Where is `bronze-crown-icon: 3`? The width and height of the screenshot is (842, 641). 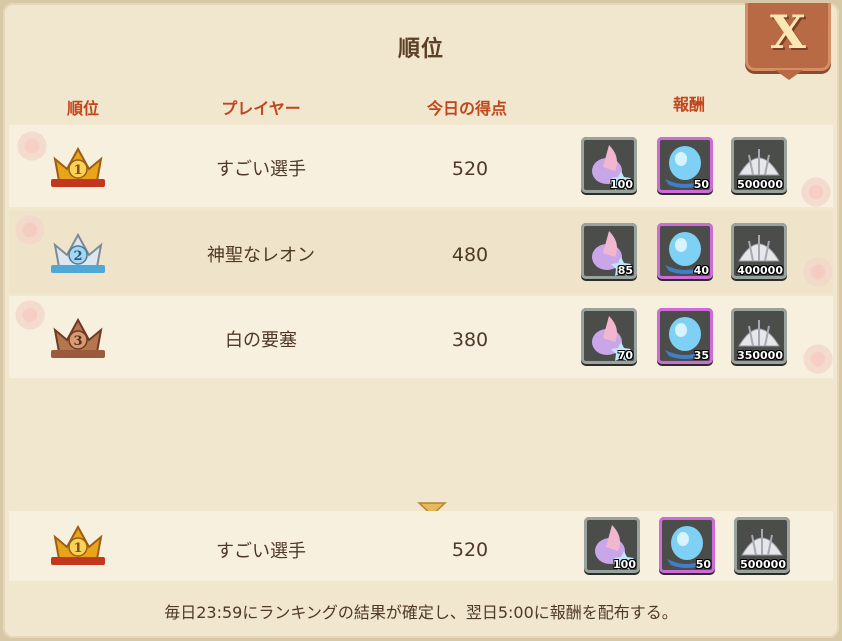
bronze-crown-icon: 3 is located at coordinates (78, 337).